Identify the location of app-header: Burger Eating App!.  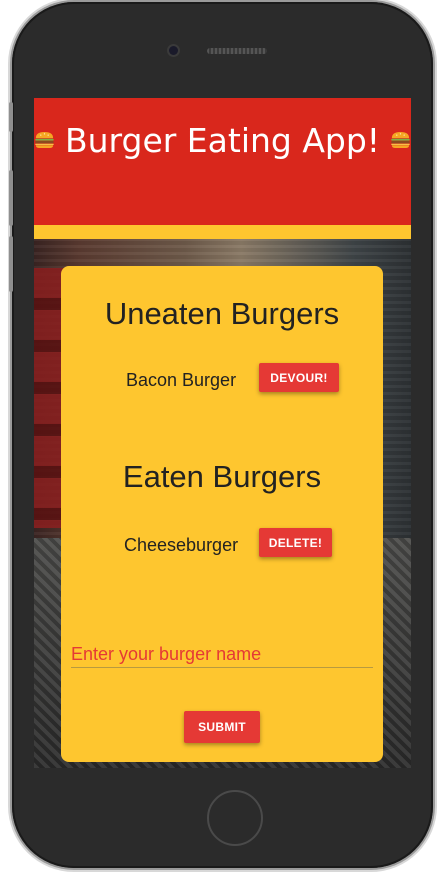
(222, 168).